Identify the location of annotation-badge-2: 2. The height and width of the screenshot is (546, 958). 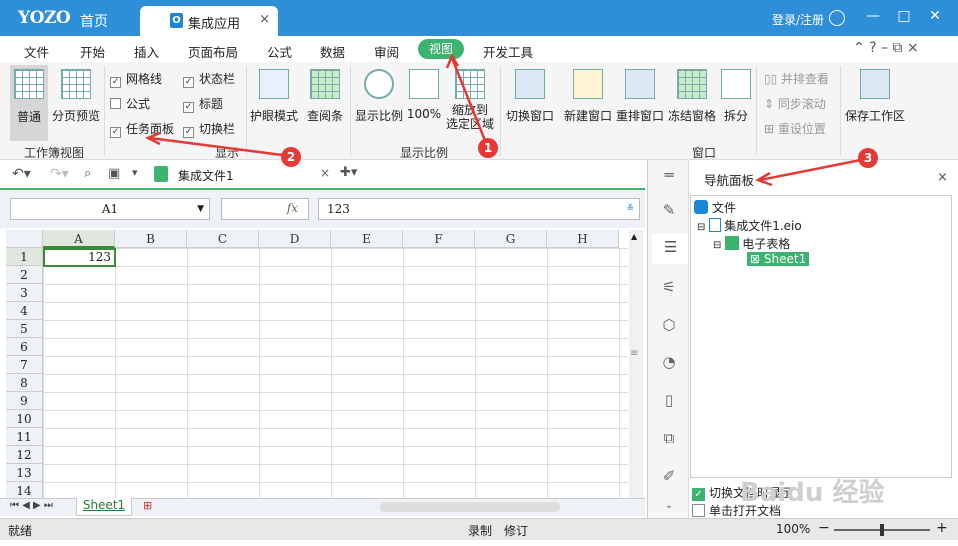
(291, 157).